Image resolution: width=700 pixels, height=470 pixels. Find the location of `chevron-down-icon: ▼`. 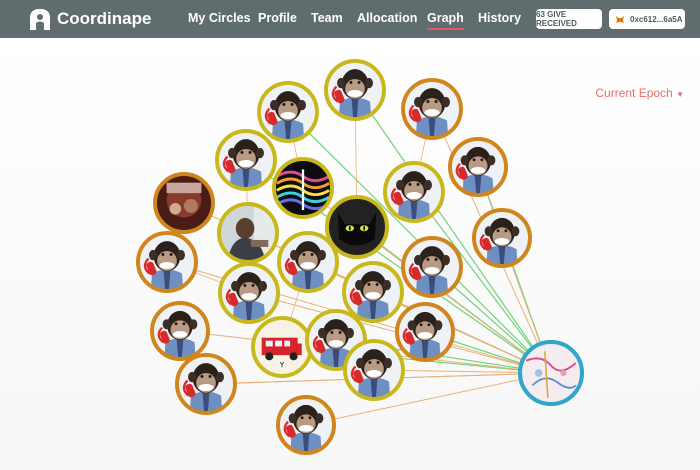

chevron-down-icon: ▼ is located at coordinates (680, 94).